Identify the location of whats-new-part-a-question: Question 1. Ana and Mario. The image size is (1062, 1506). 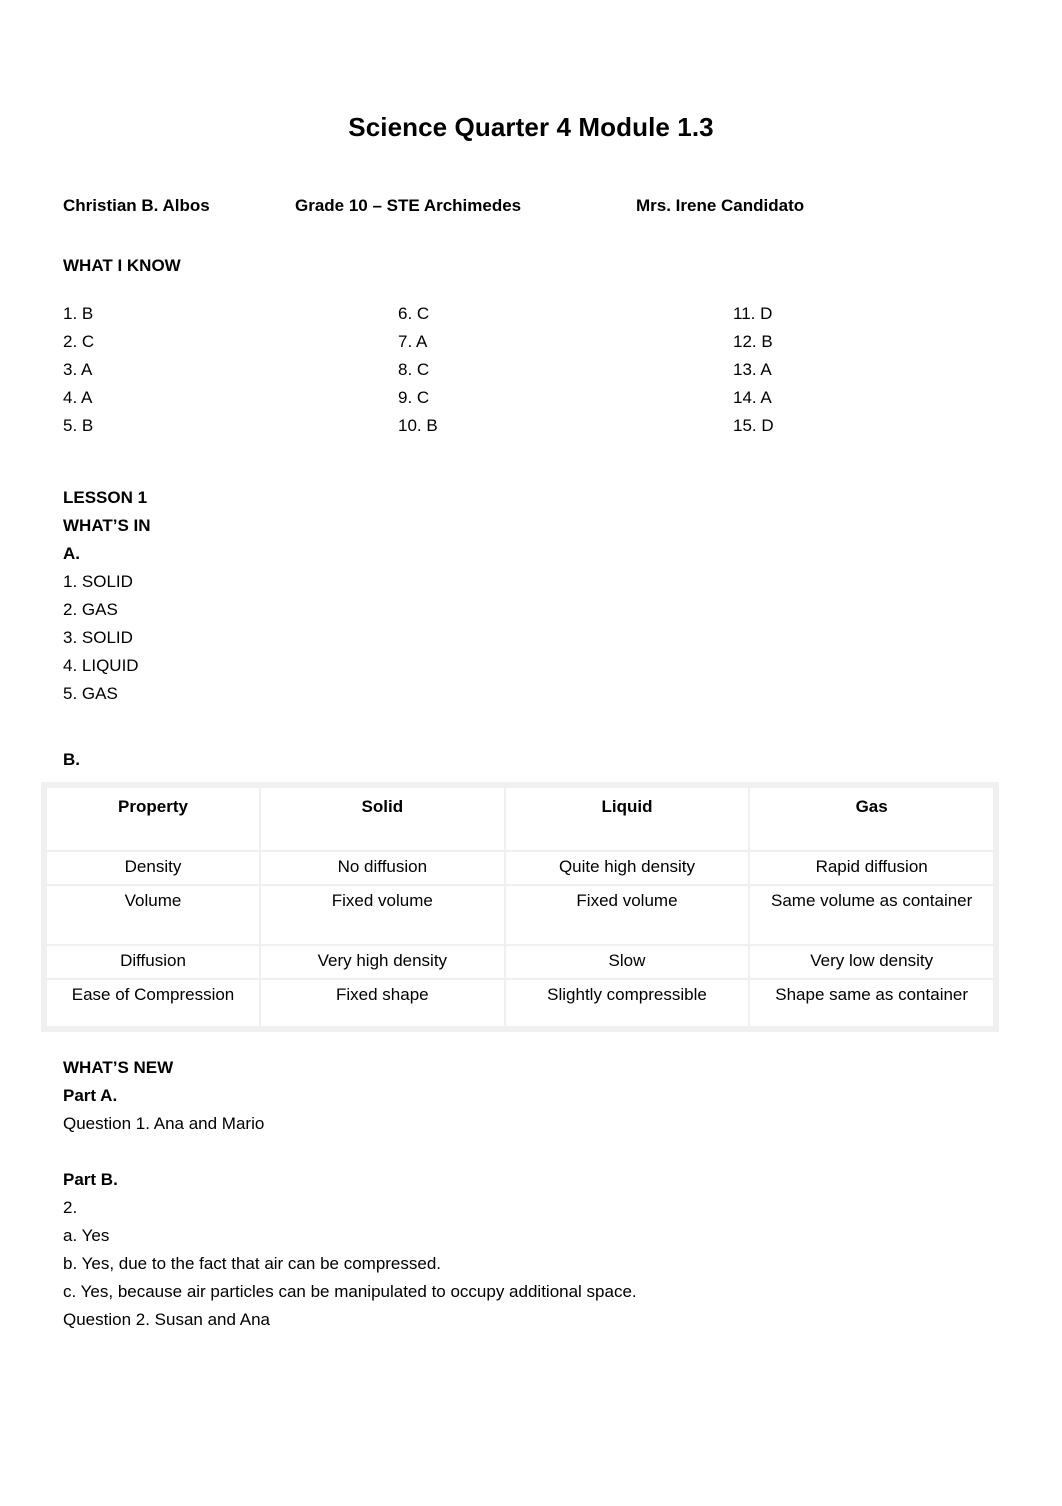
(164, 1124).